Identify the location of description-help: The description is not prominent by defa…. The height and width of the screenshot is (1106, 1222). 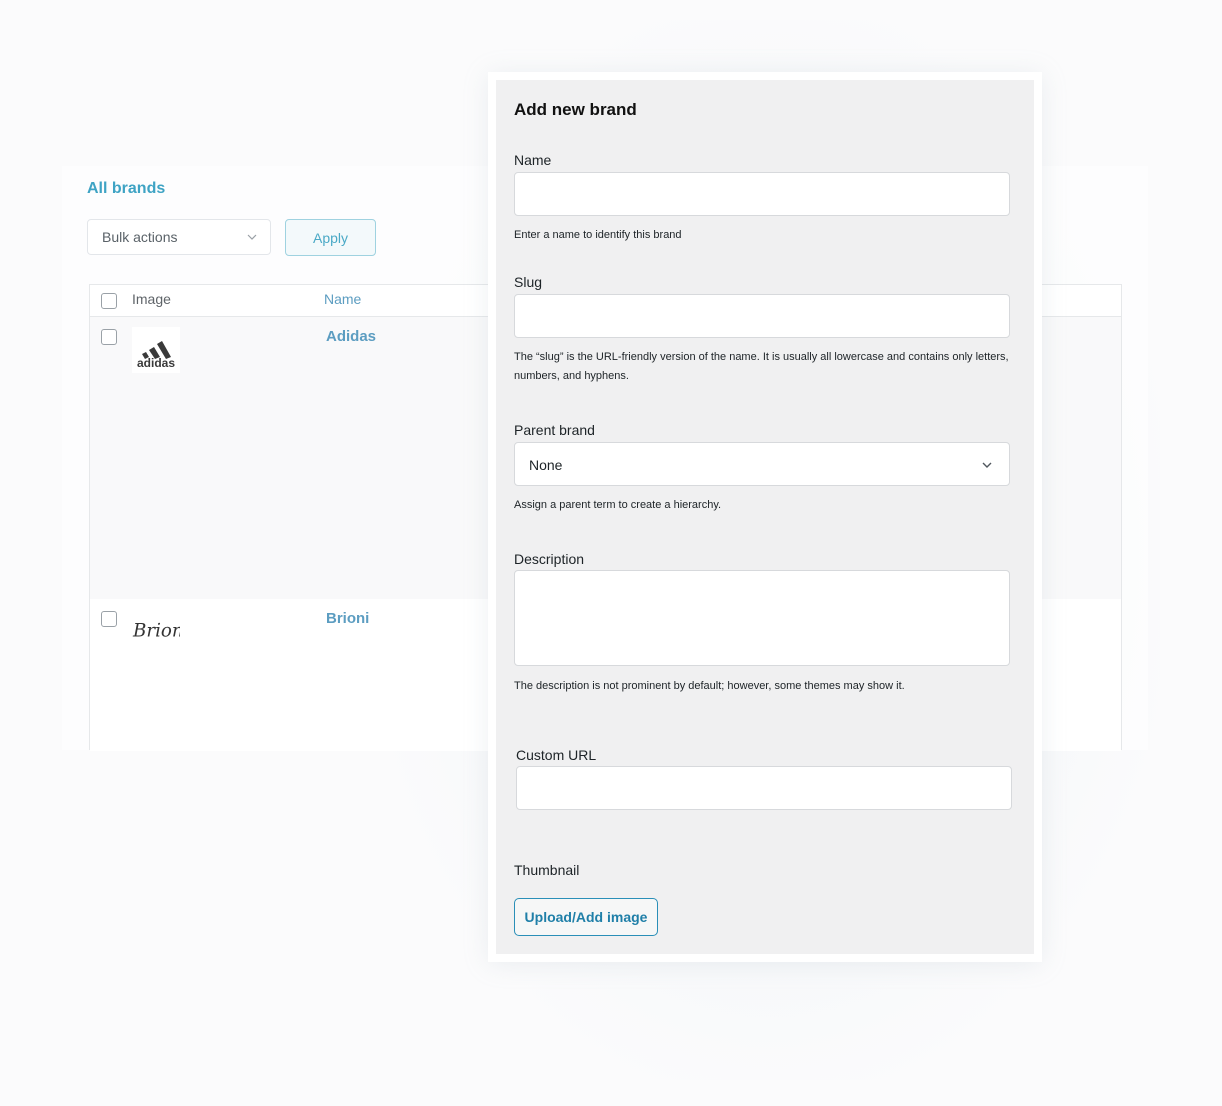
(709, 686).